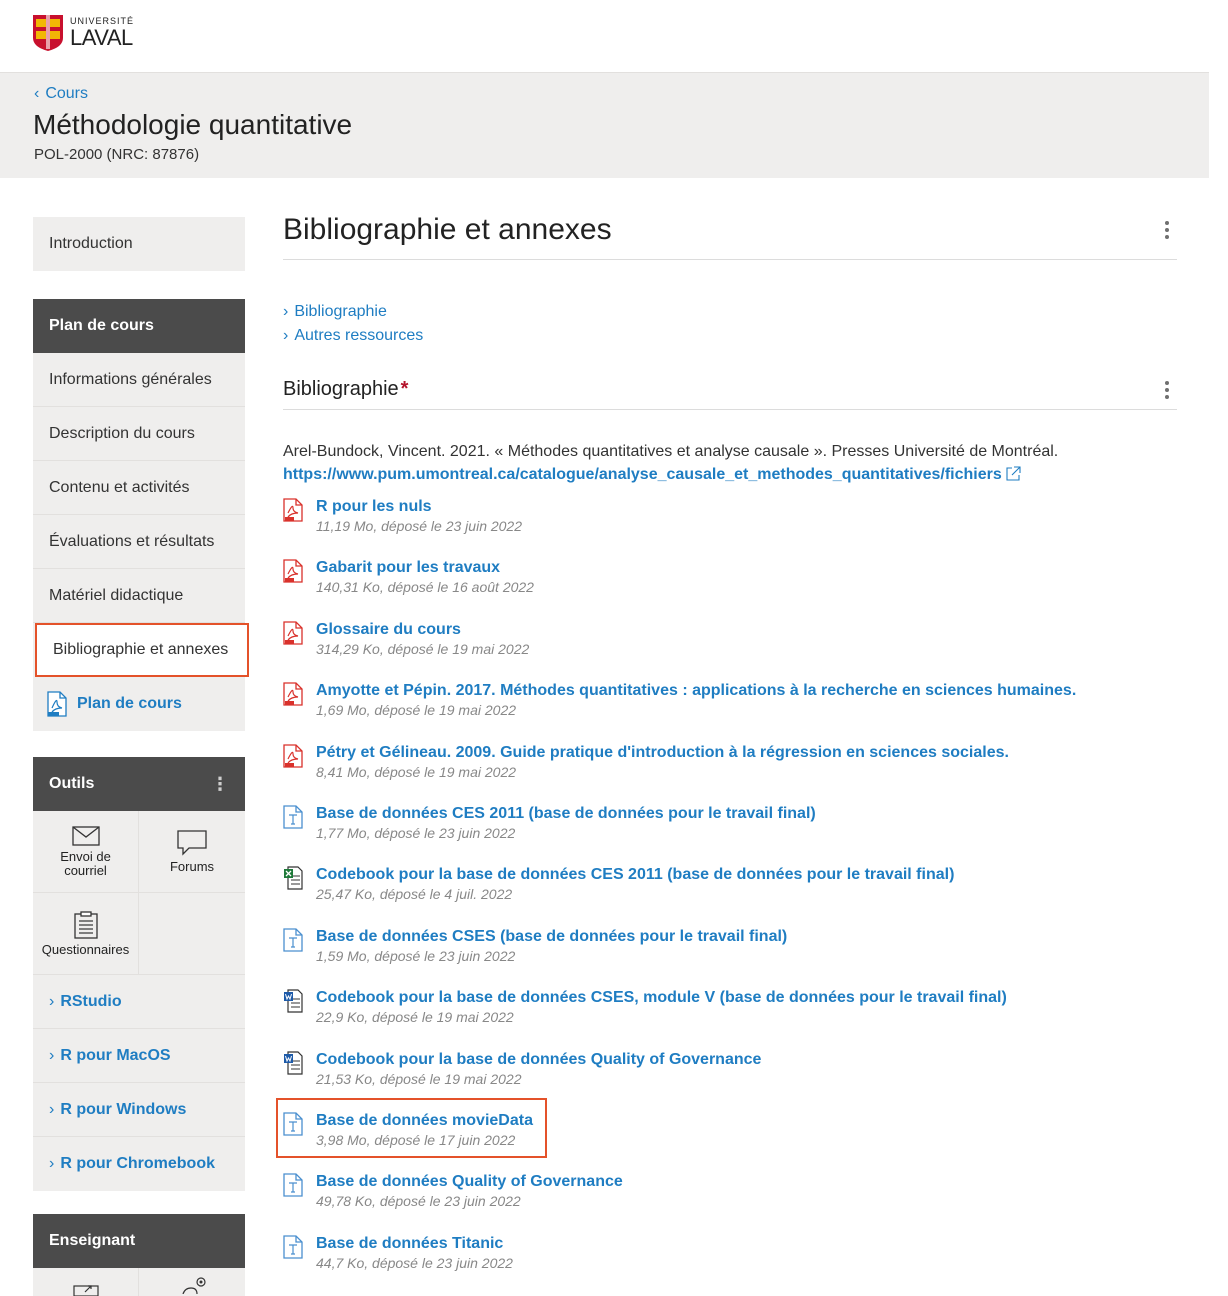 Image resolution: width=1228 pixels, height=1296 pixels. Describe the element at coordinates (139, 1002) in the screenshot. I see `tool-link-rstudio: › RStudio` at that location.